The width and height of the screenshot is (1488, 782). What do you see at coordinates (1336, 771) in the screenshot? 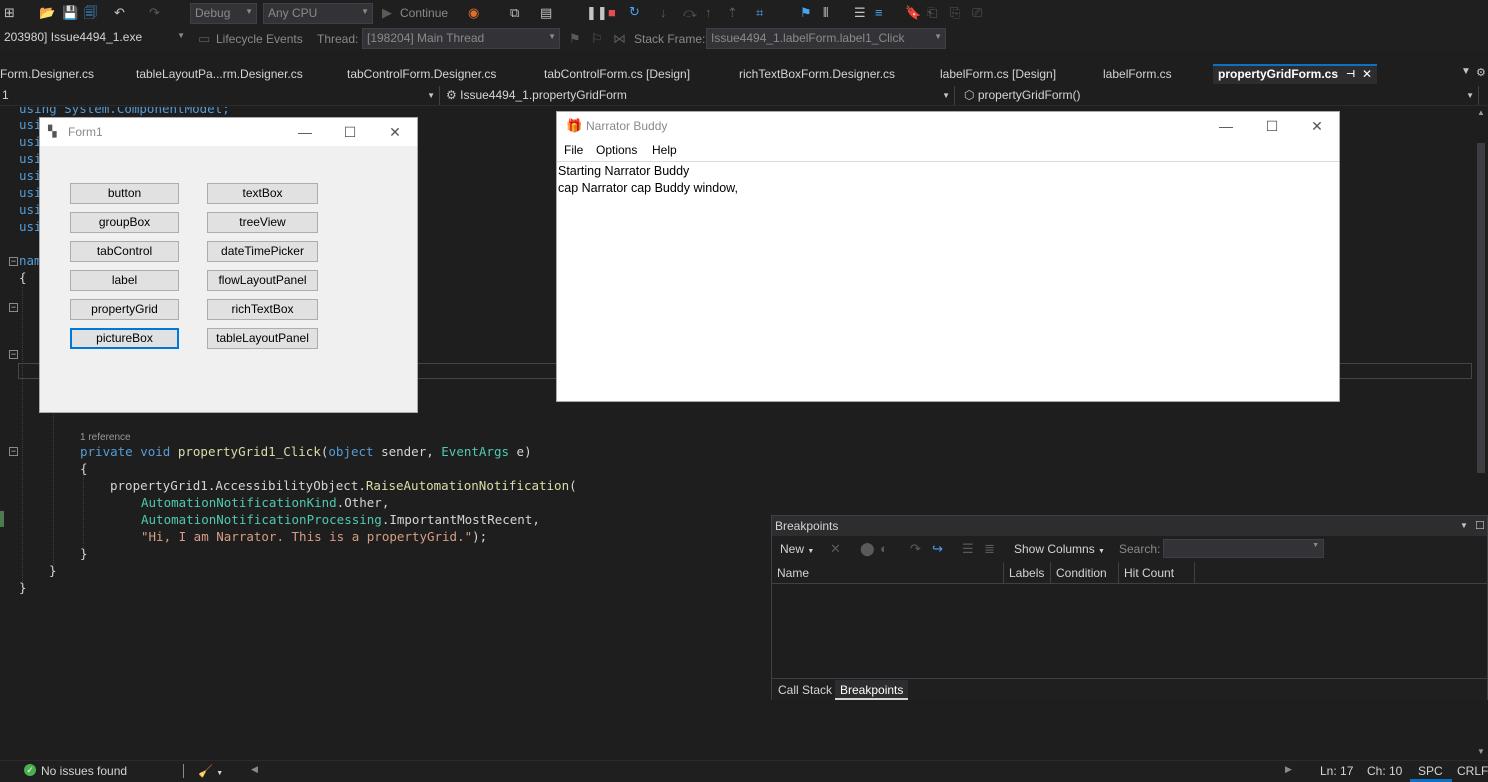
I see `line-number: Ln: 17` at bounding box center [1336, 771].